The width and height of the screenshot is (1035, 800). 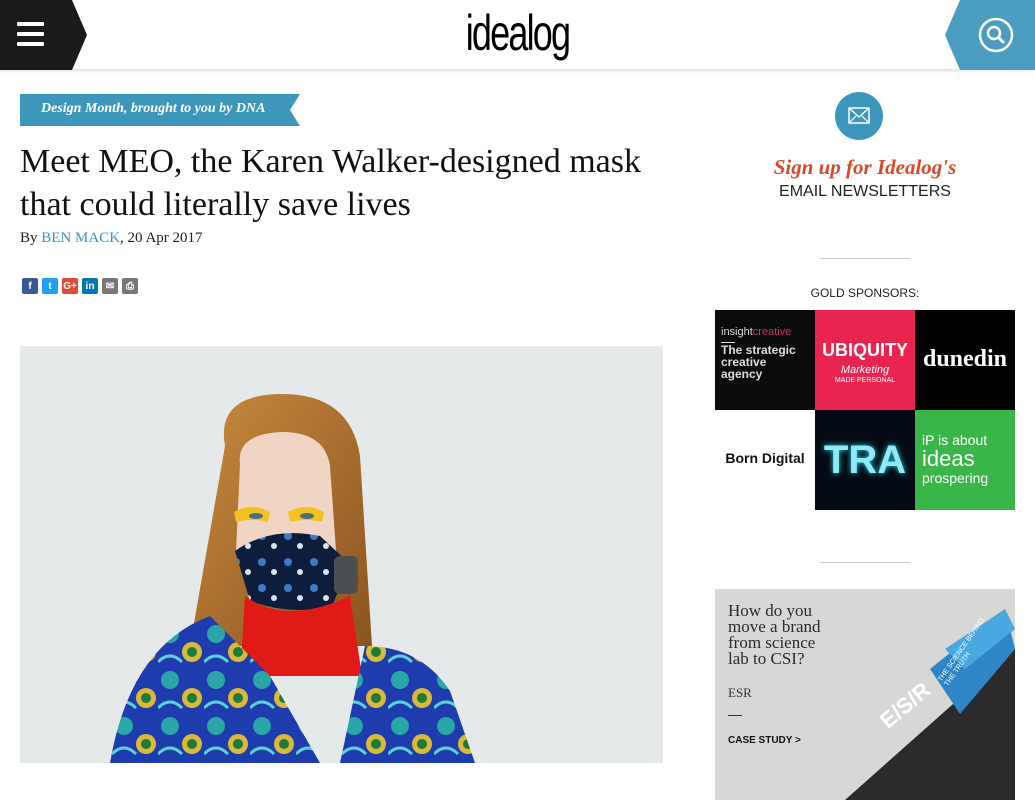 I want to click on hamburger-menu-icon, so click(x=30, y=37).